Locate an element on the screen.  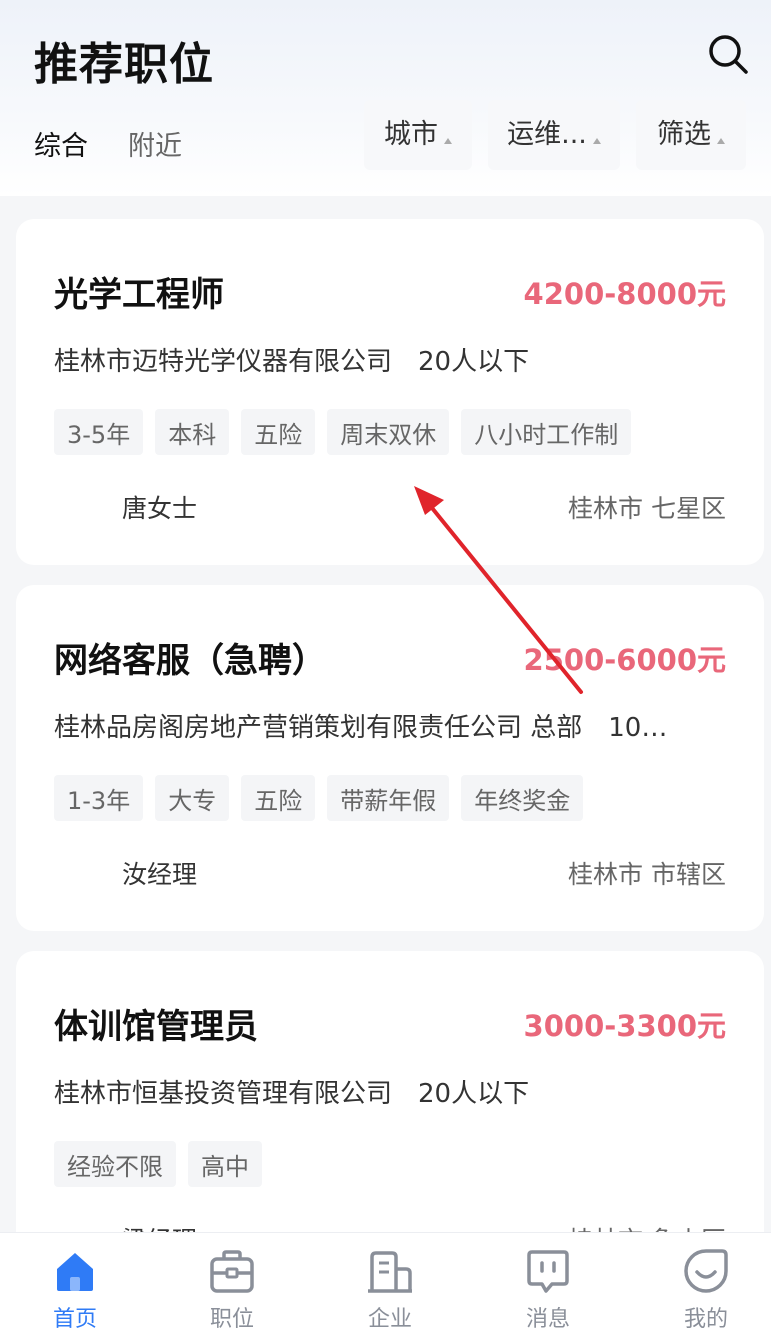
job-salary: 2500-6000元 is located at coordinates (624, 660).